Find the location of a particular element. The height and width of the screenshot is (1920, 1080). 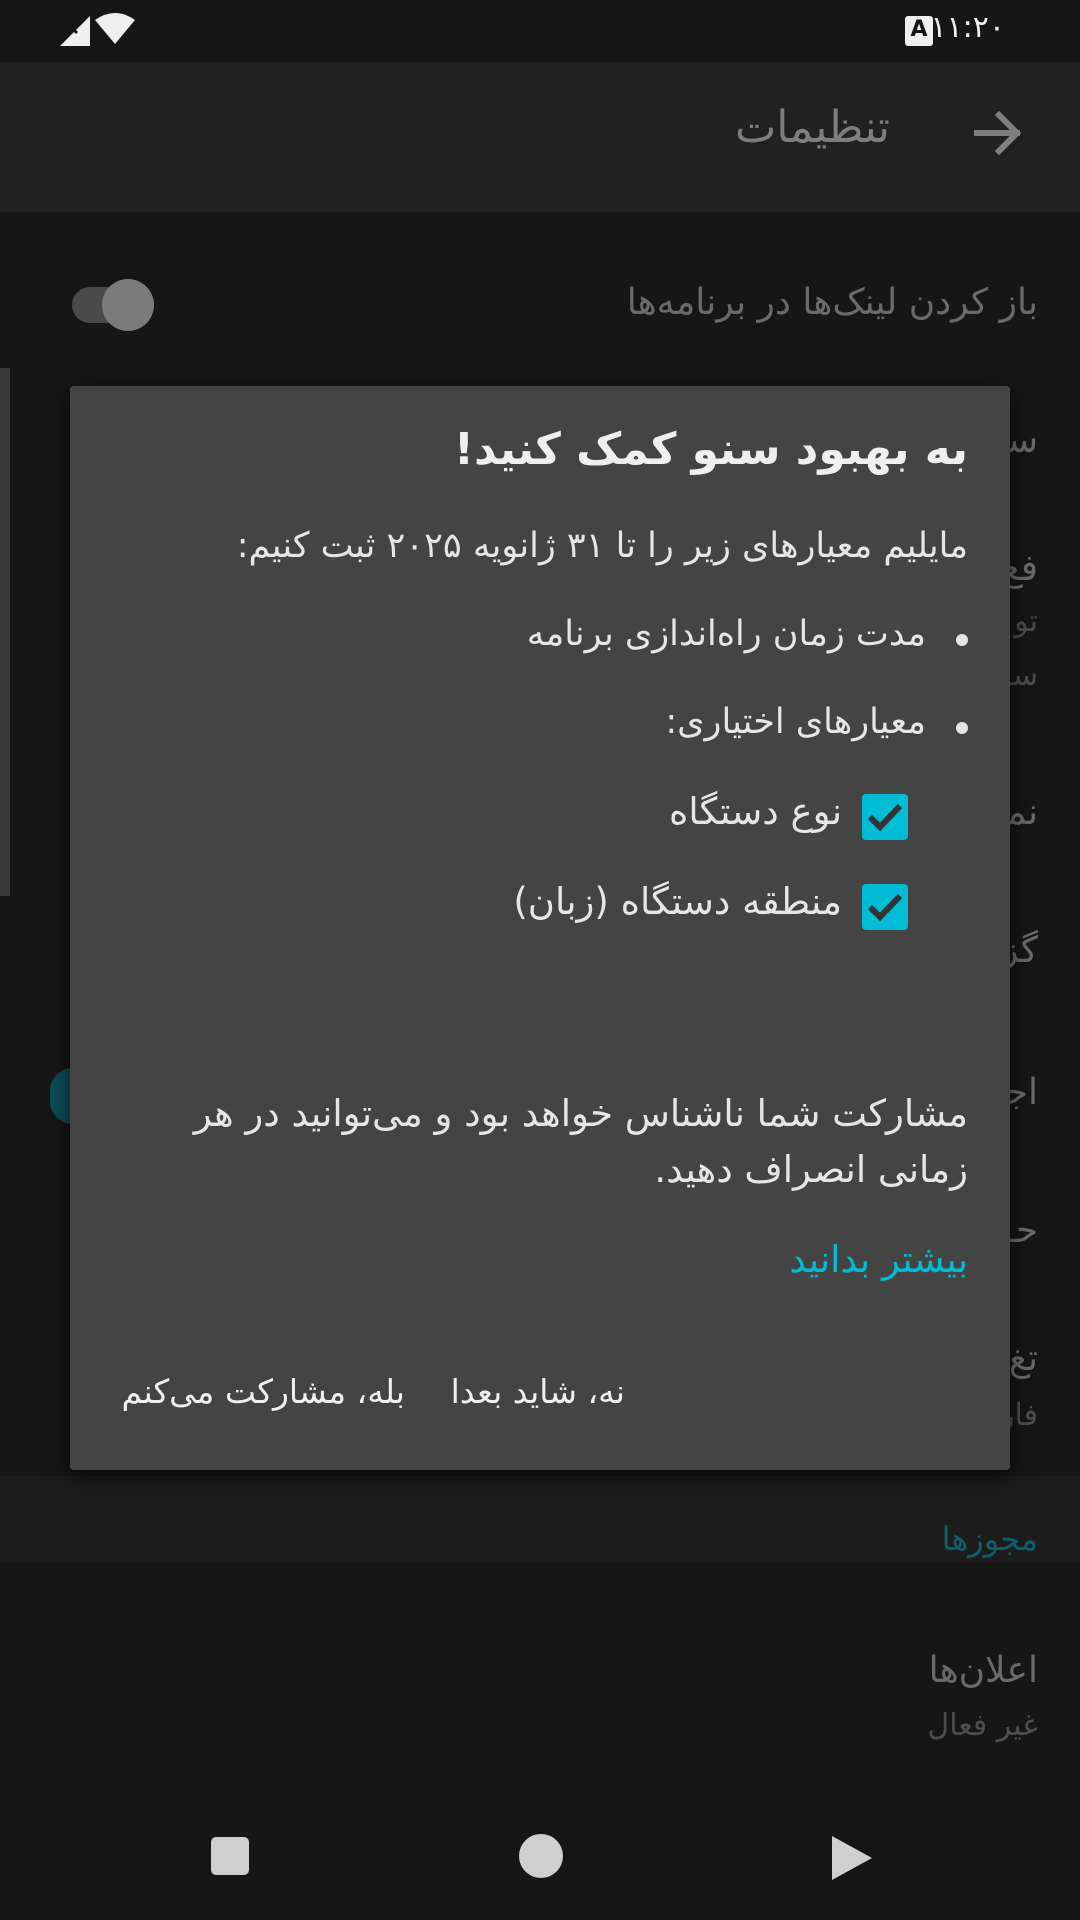

learn-more-link: بیشتر بدانید is located at coordinates (878, 1259).